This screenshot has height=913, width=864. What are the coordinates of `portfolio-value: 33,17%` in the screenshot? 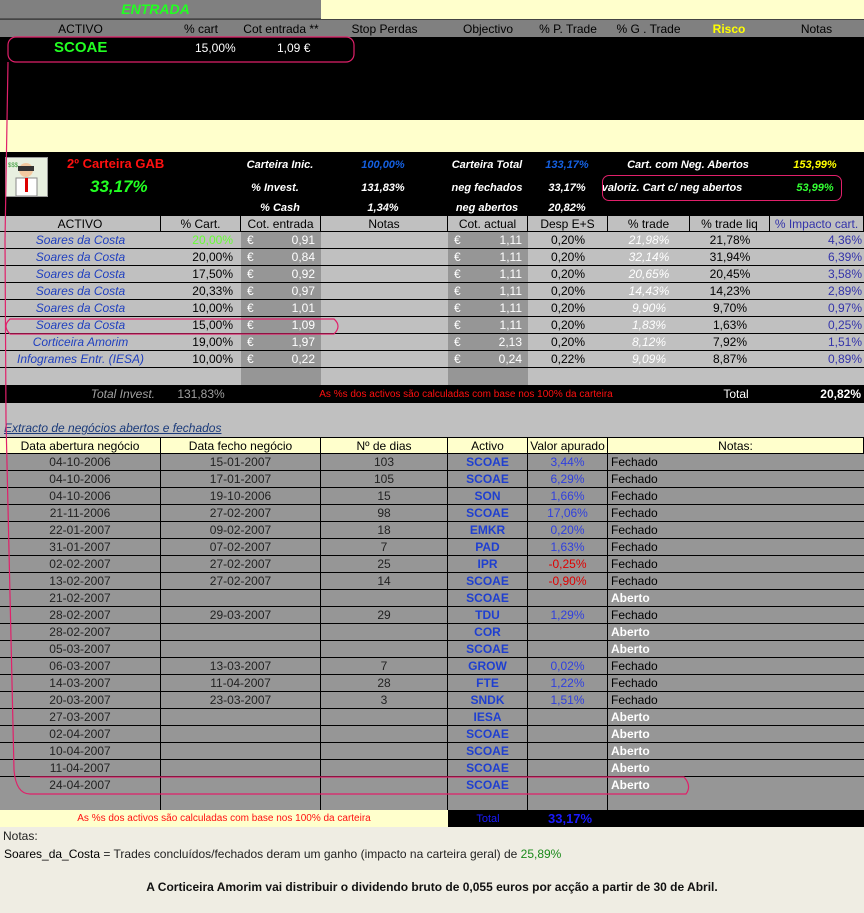 It's located at (119, 186).